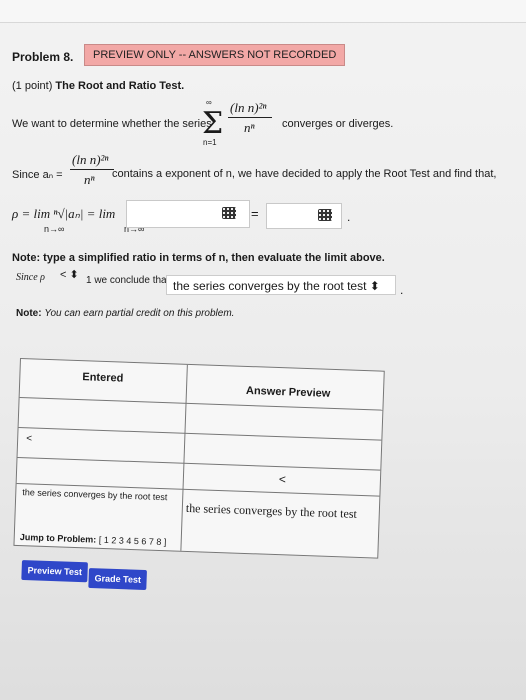  What do you see at coordinates (250, 117) in the screenshot?
I see `fraction-bar` at bounding box center [250, 117].